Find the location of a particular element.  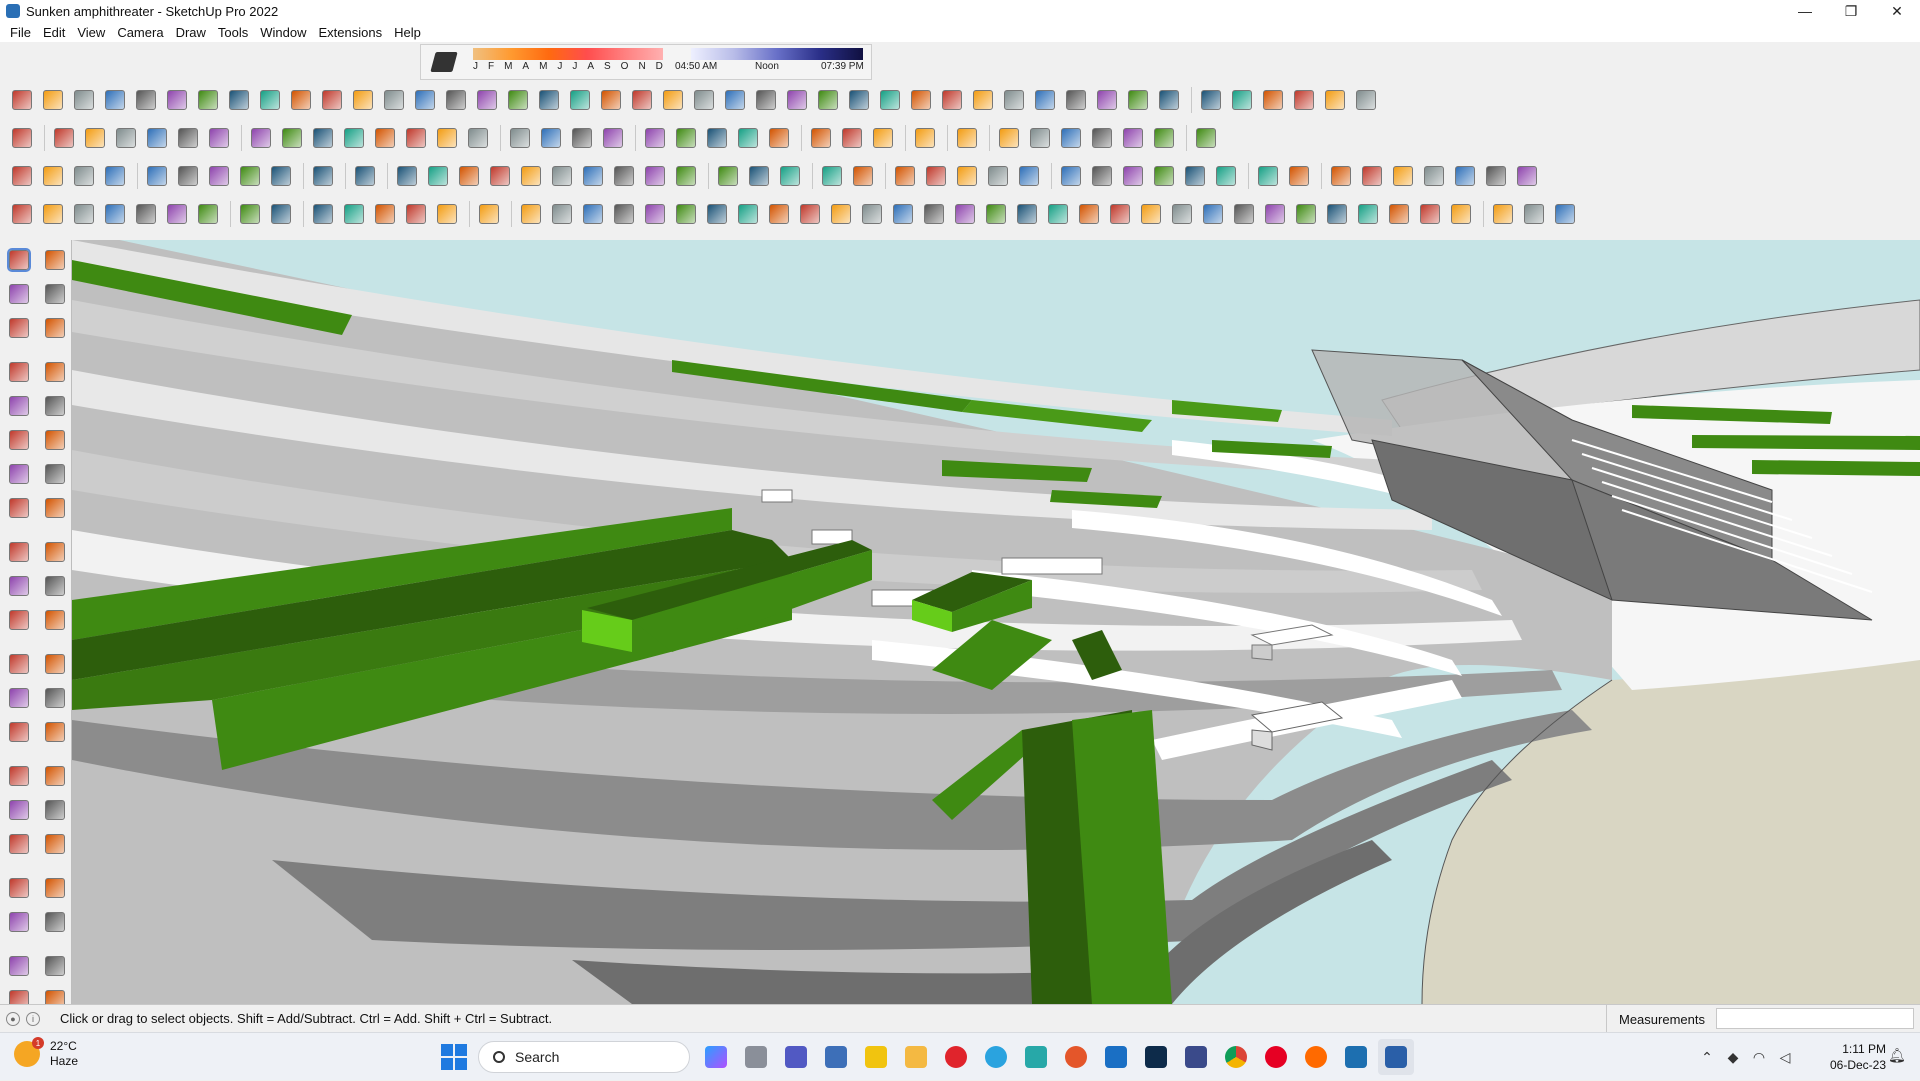

opera-app-icon is located at coordinates (956, 1057).